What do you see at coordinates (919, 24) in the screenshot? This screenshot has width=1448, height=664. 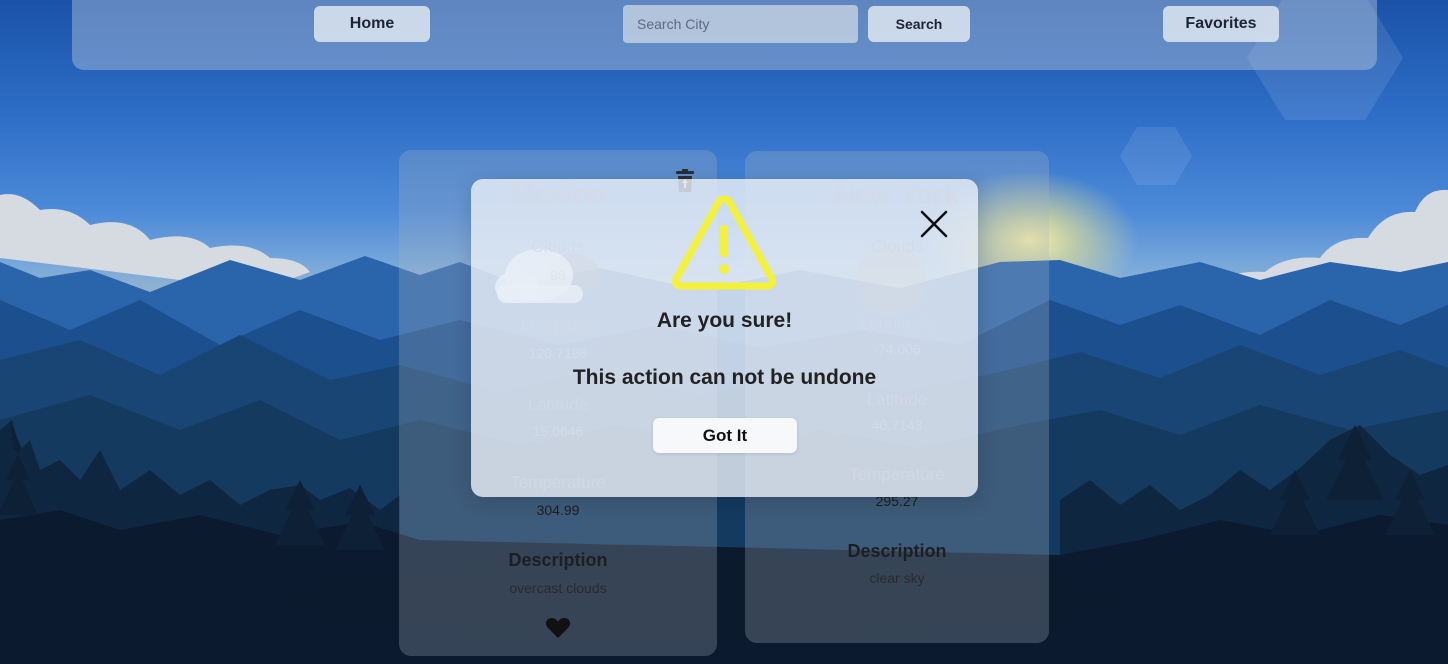 I see `search-button: Search` at bounding box center [919, 24].